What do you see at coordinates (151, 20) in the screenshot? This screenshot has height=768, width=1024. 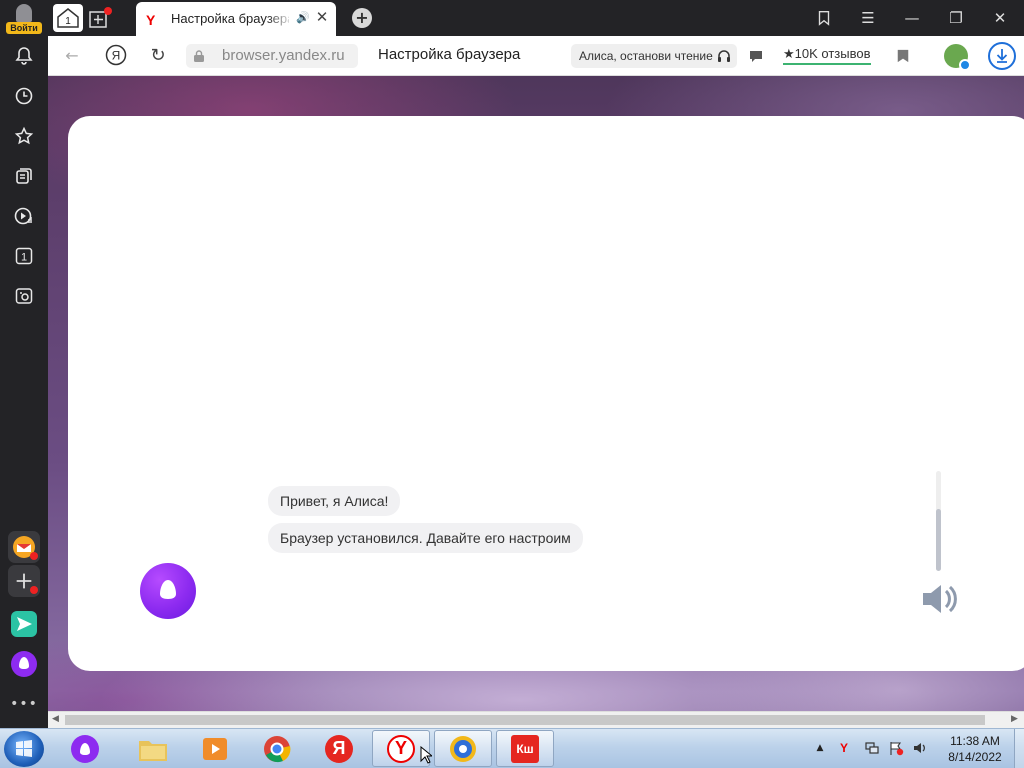 I see `yandex-favicon-icon: Y` at bounding box center [151, 20].